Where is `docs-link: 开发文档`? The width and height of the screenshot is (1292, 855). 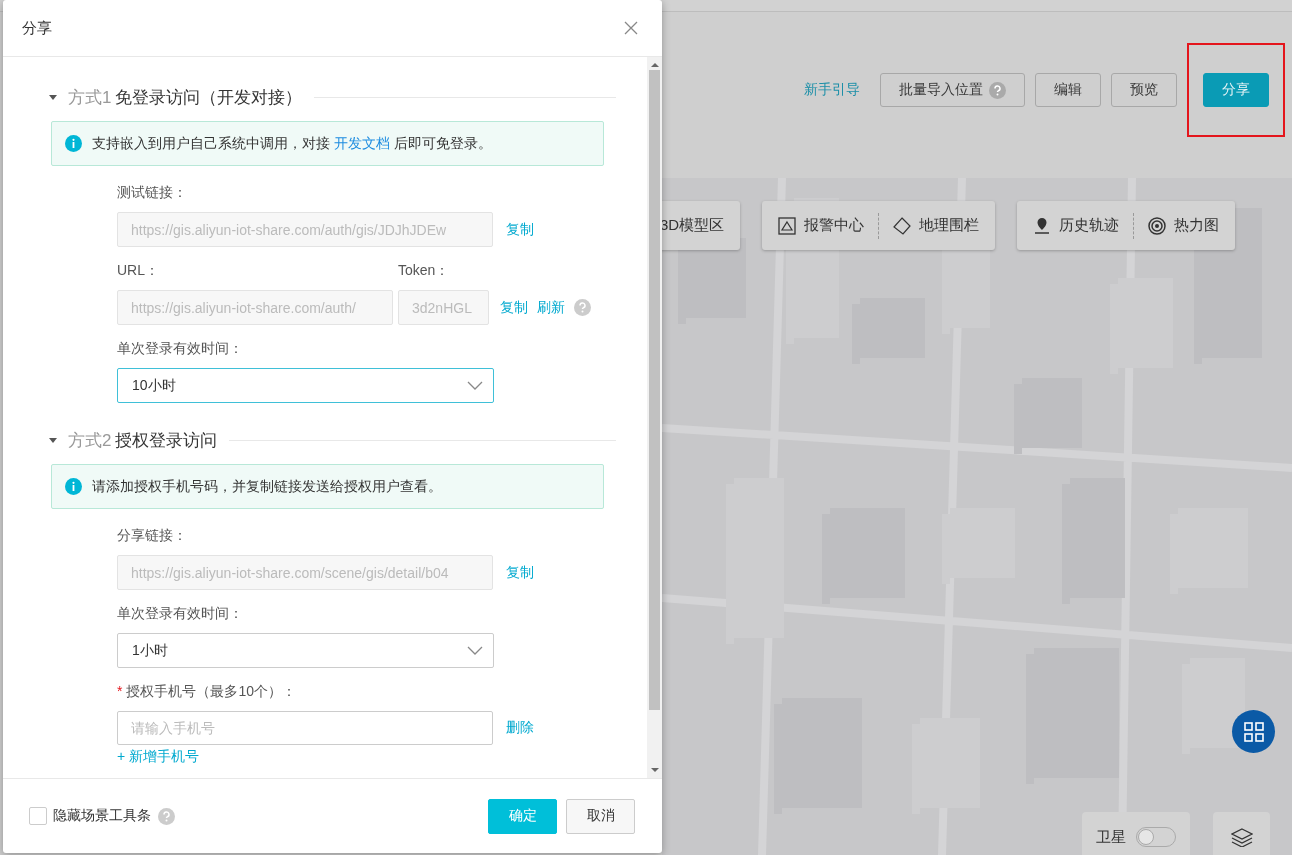 docs-link: 开发文档 is located at coordinates (361, 142).